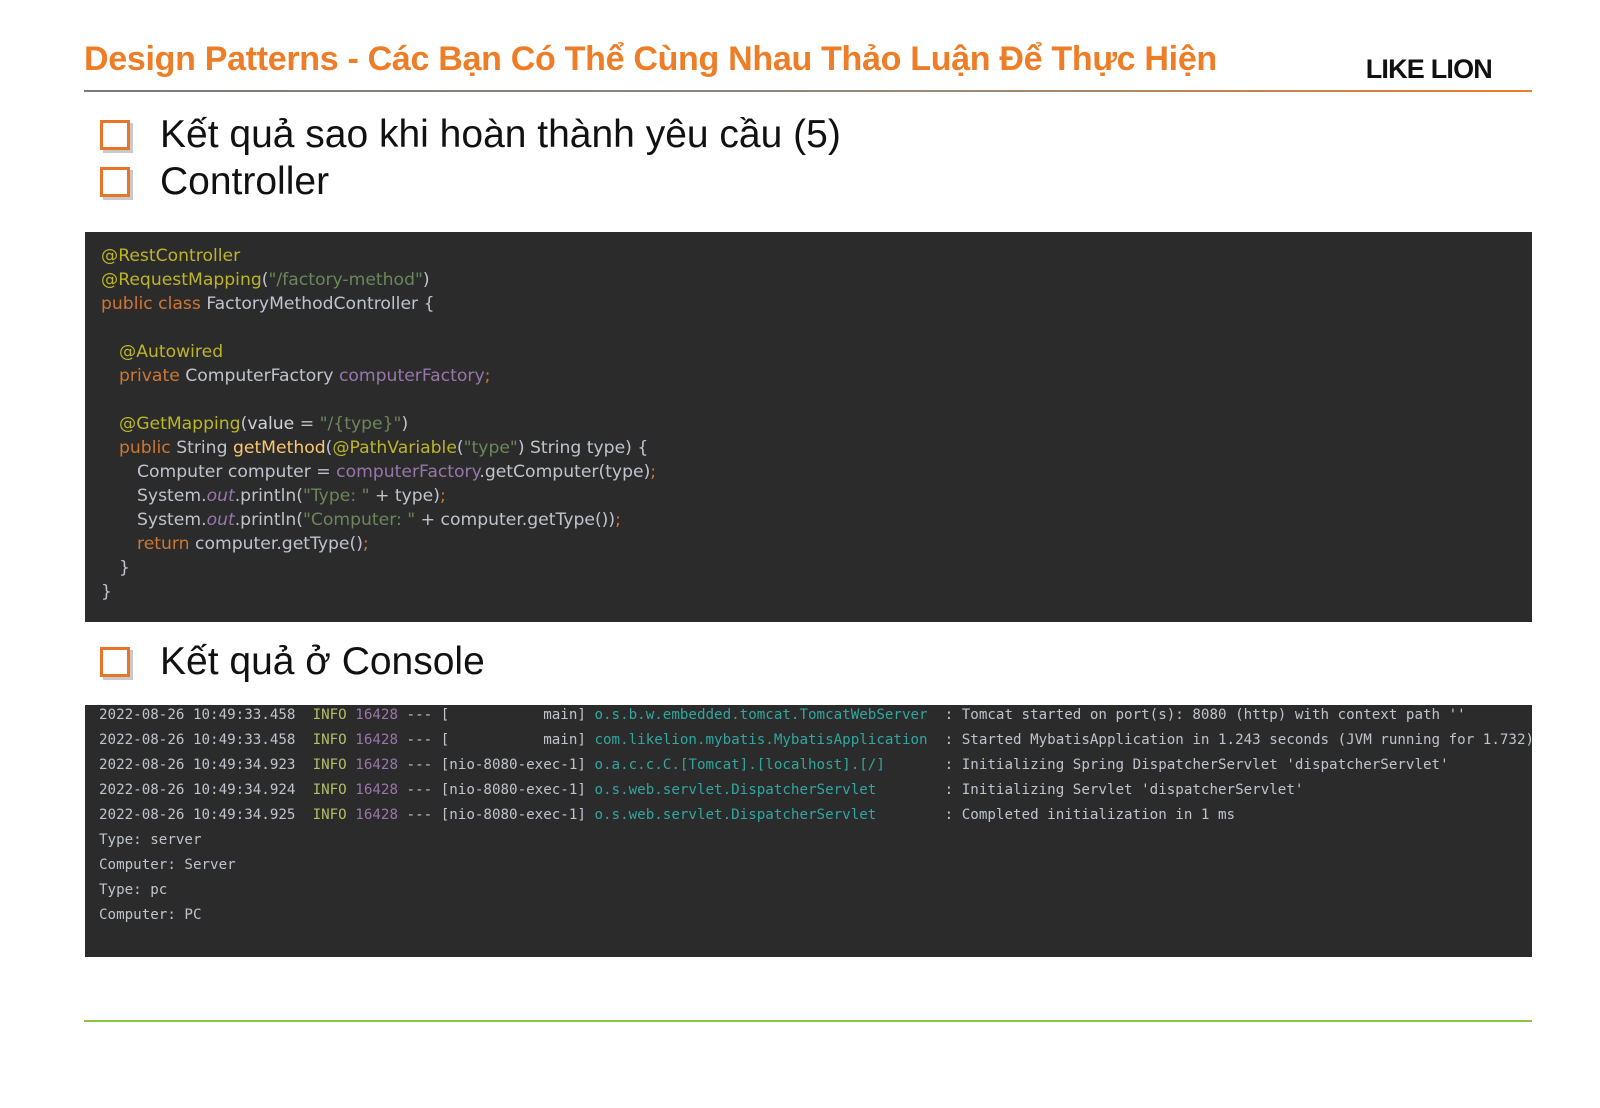  What do you see at coordinates (150, 915) in the screenshot?
I see `console-stdout-line: Computer: PC` at bounding box center [150, 915].